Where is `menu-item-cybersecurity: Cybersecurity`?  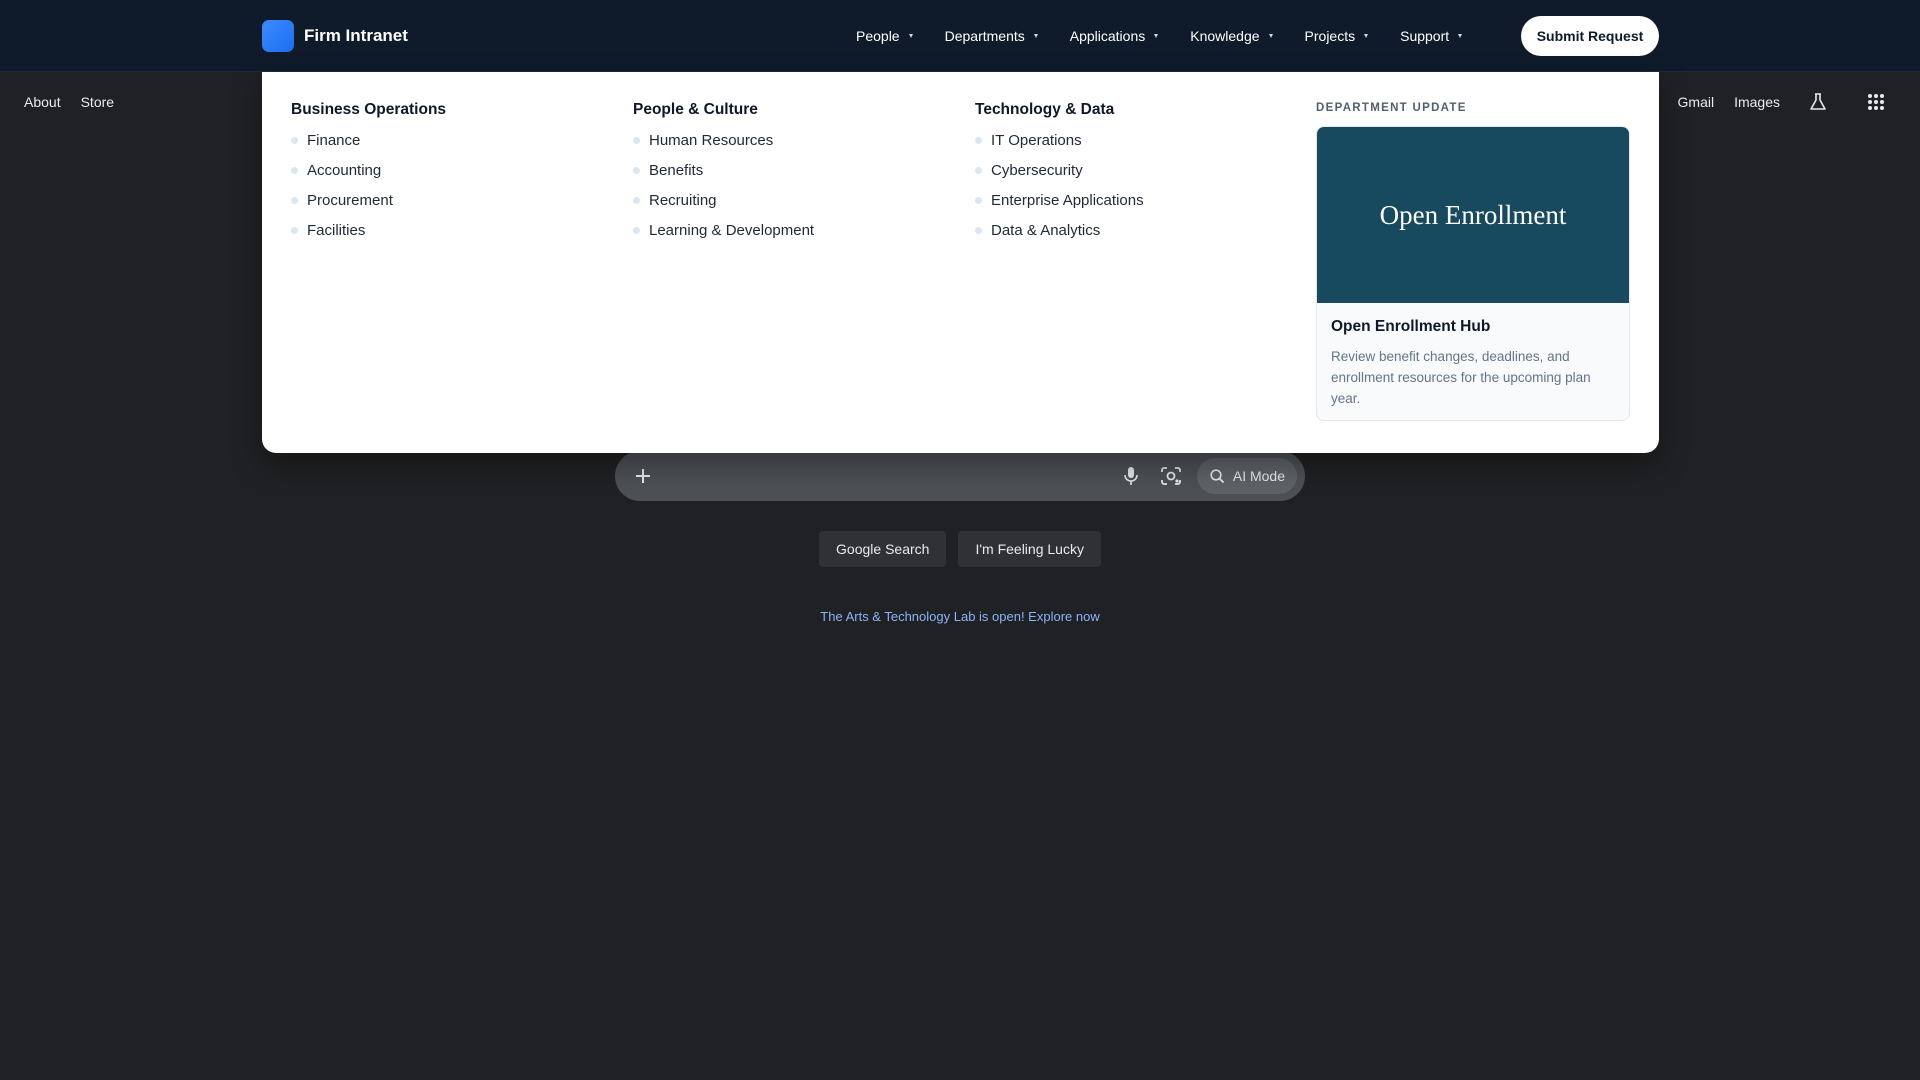
menu-item-cybersecurity: Cybersecurity is located at coordinates (1059, 170).